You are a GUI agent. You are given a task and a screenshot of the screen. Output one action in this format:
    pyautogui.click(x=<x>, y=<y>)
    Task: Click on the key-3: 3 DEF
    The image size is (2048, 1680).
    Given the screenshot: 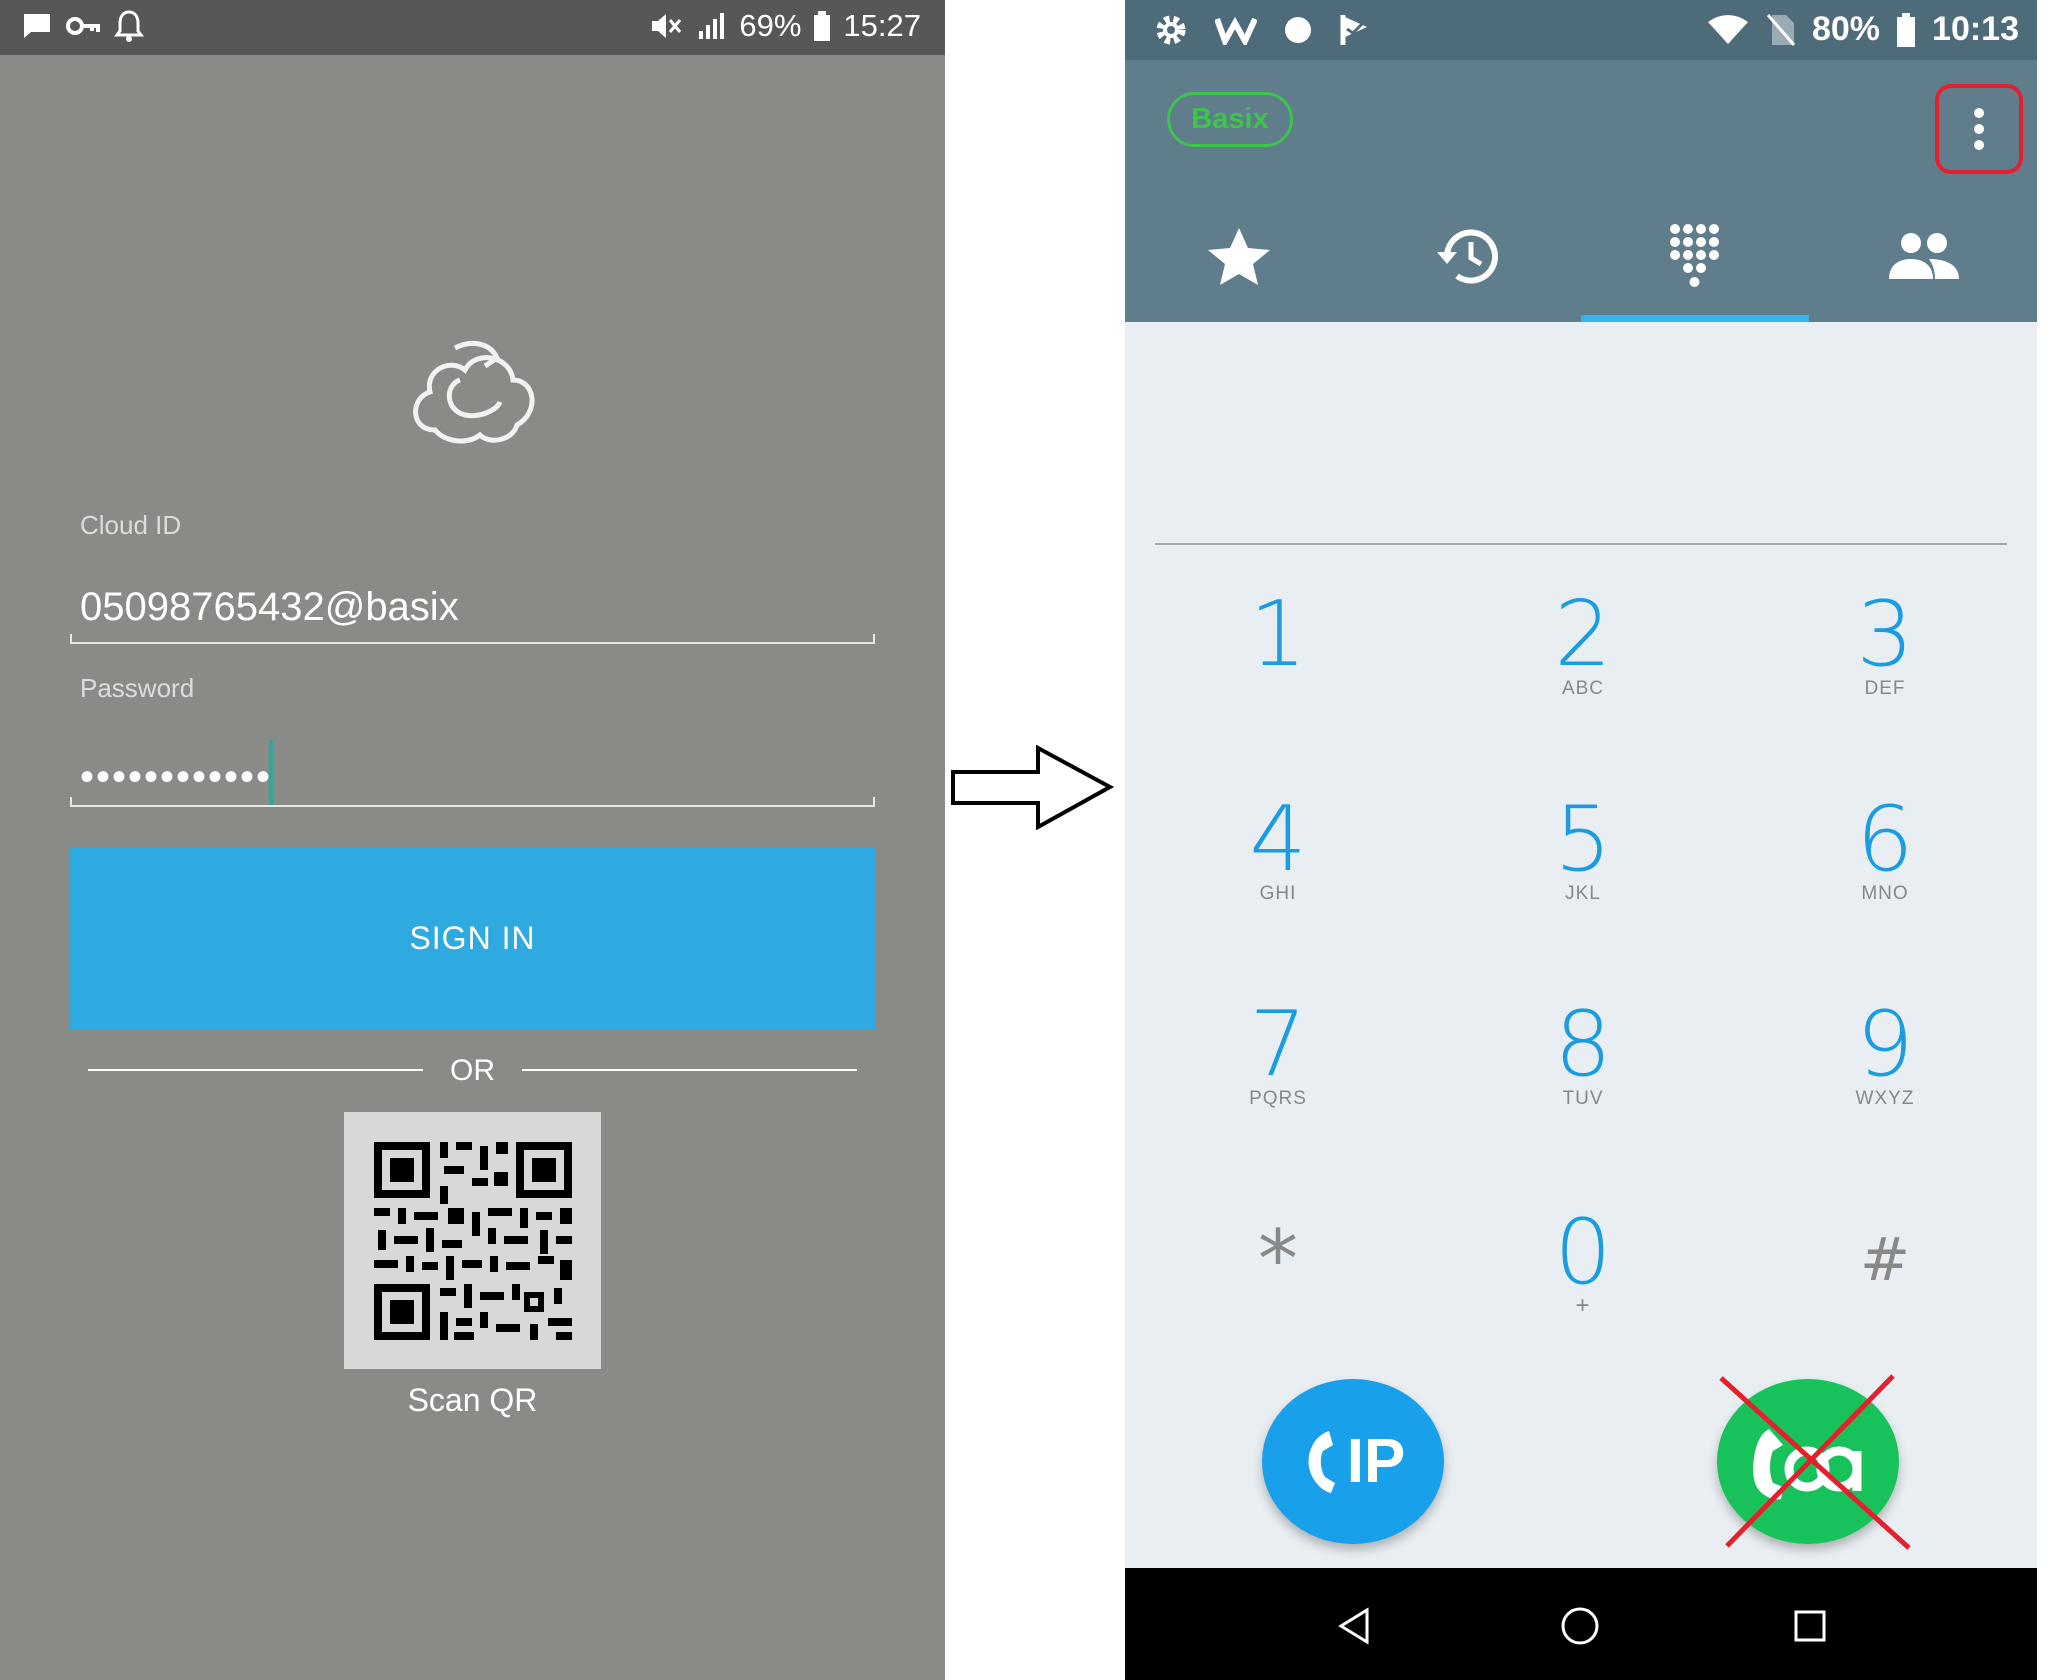 What is the action you would take?
    pyautogui.click(x=1885, y=665)
    